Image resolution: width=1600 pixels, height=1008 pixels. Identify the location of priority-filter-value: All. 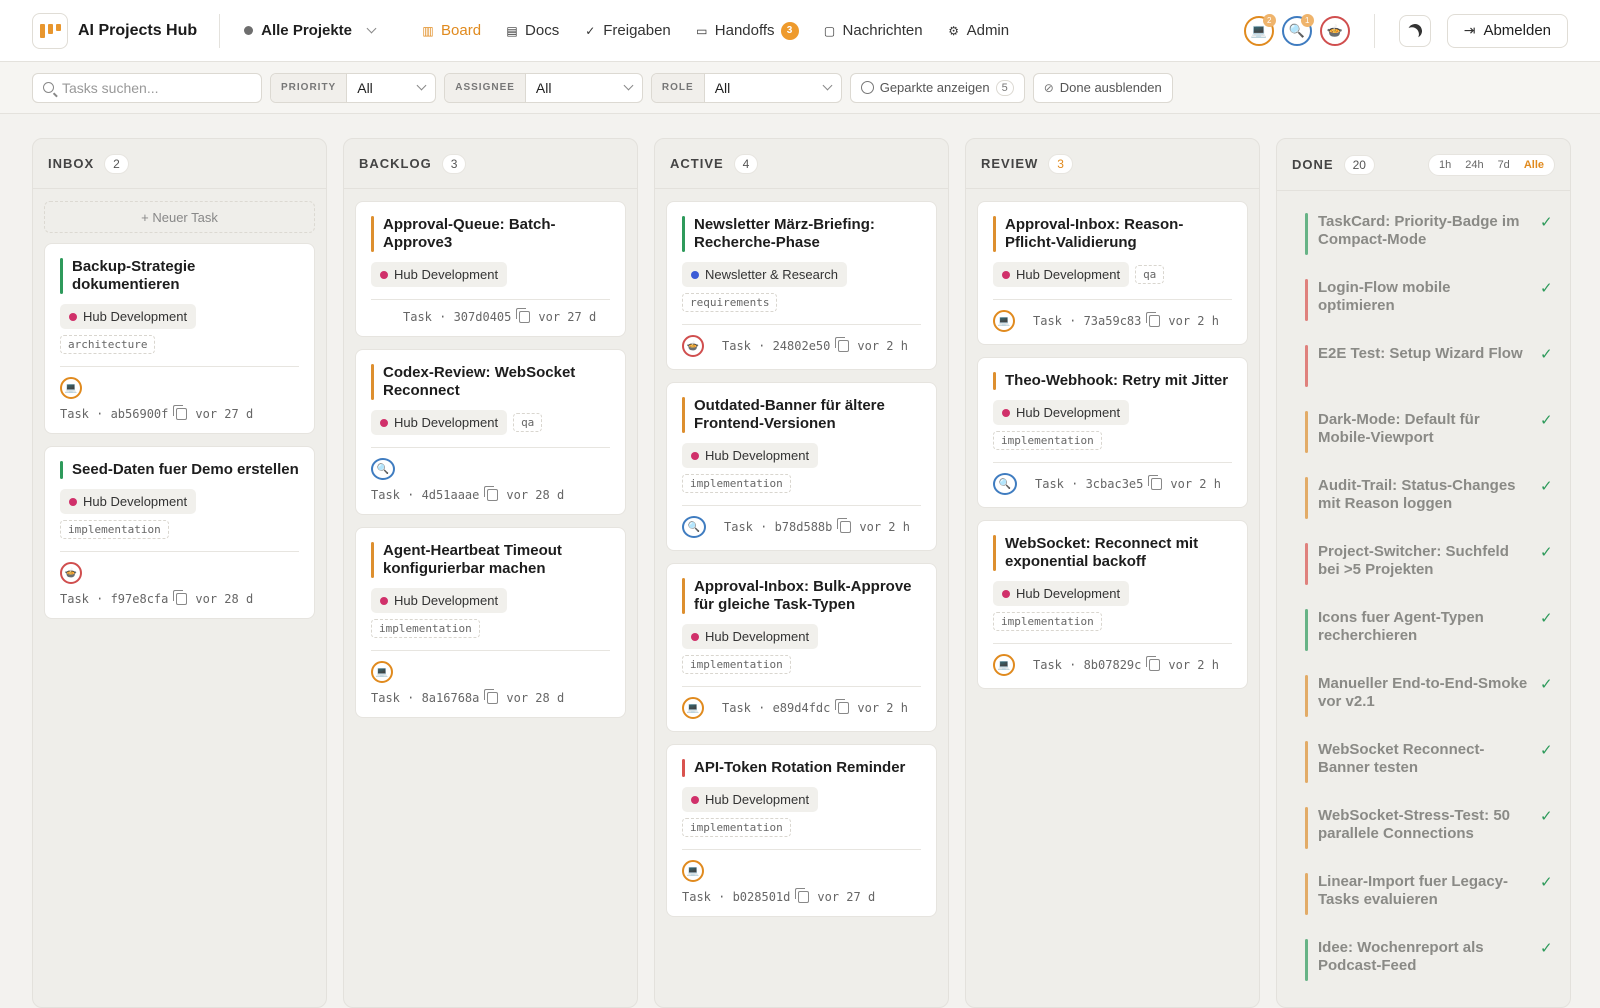
(391, 88).